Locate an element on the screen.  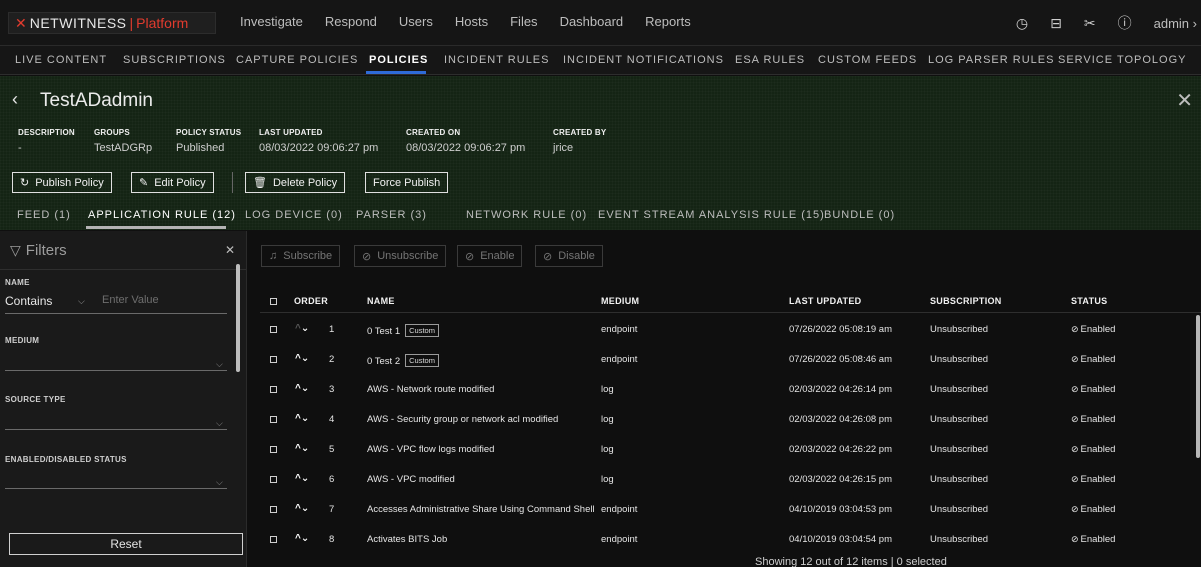
force-publish-button: Force Publish is located at coordinates (407, 182).